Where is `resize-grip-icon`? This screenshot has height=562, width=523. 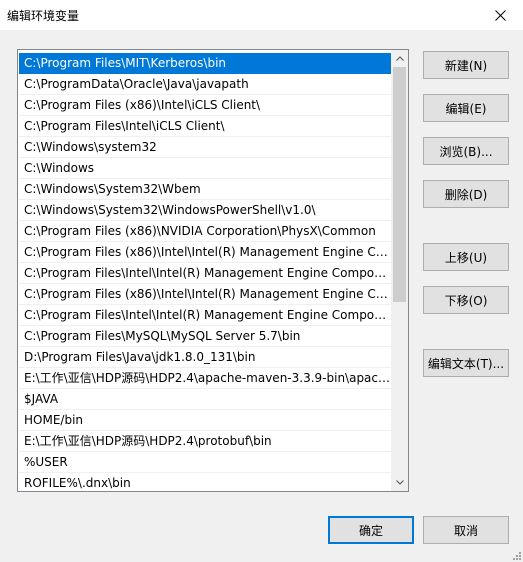
resize-grip-icon is located at coordinates (516, 555).